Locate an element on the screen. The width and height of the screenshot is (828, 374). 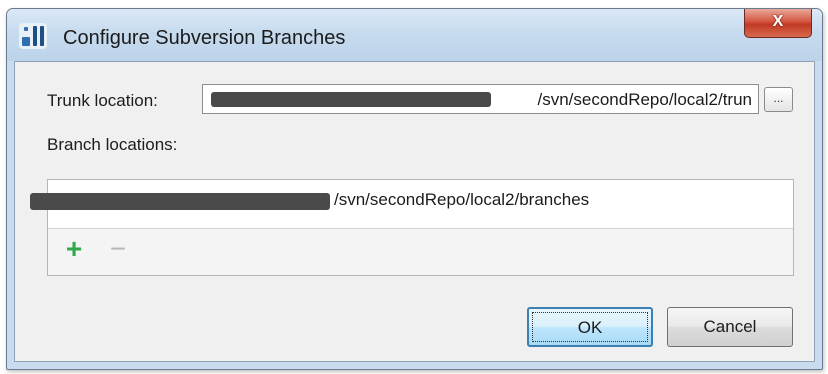
ok-button: OK is located at coordinates (590, 327).